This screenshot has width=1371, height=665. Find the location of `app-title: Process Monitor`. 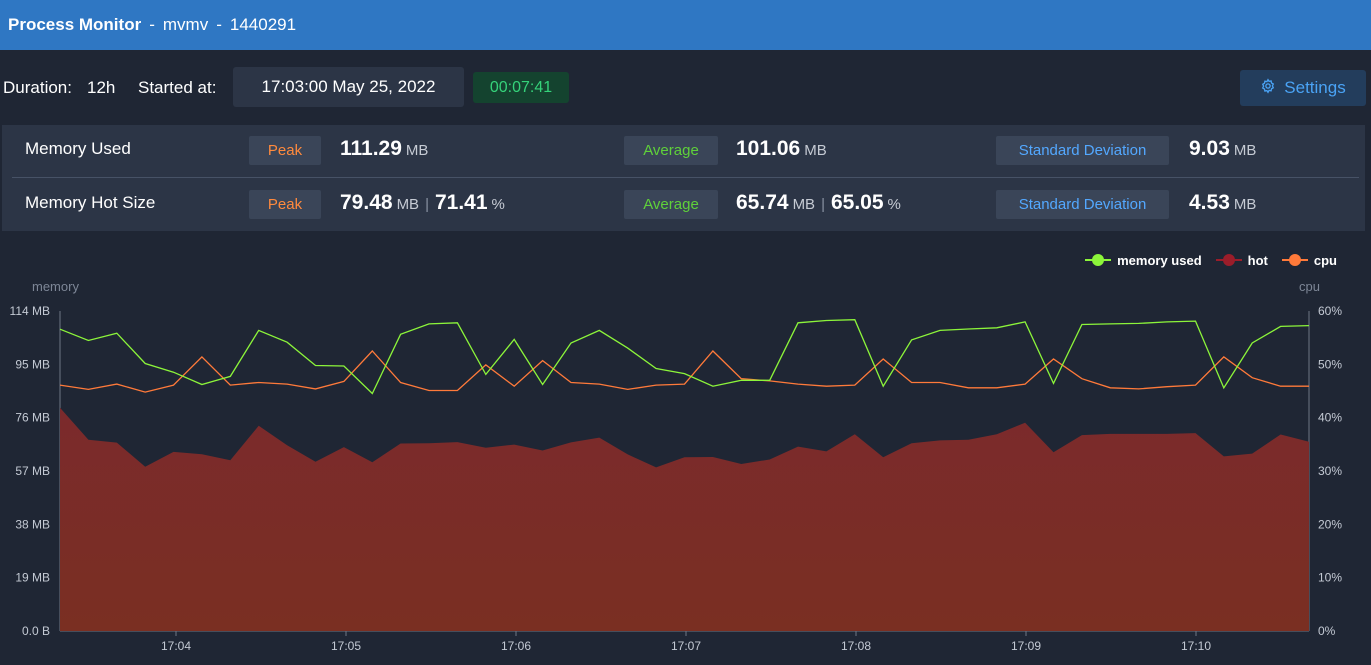

app-title: Process Monitor is located at coordinates (75, 24).